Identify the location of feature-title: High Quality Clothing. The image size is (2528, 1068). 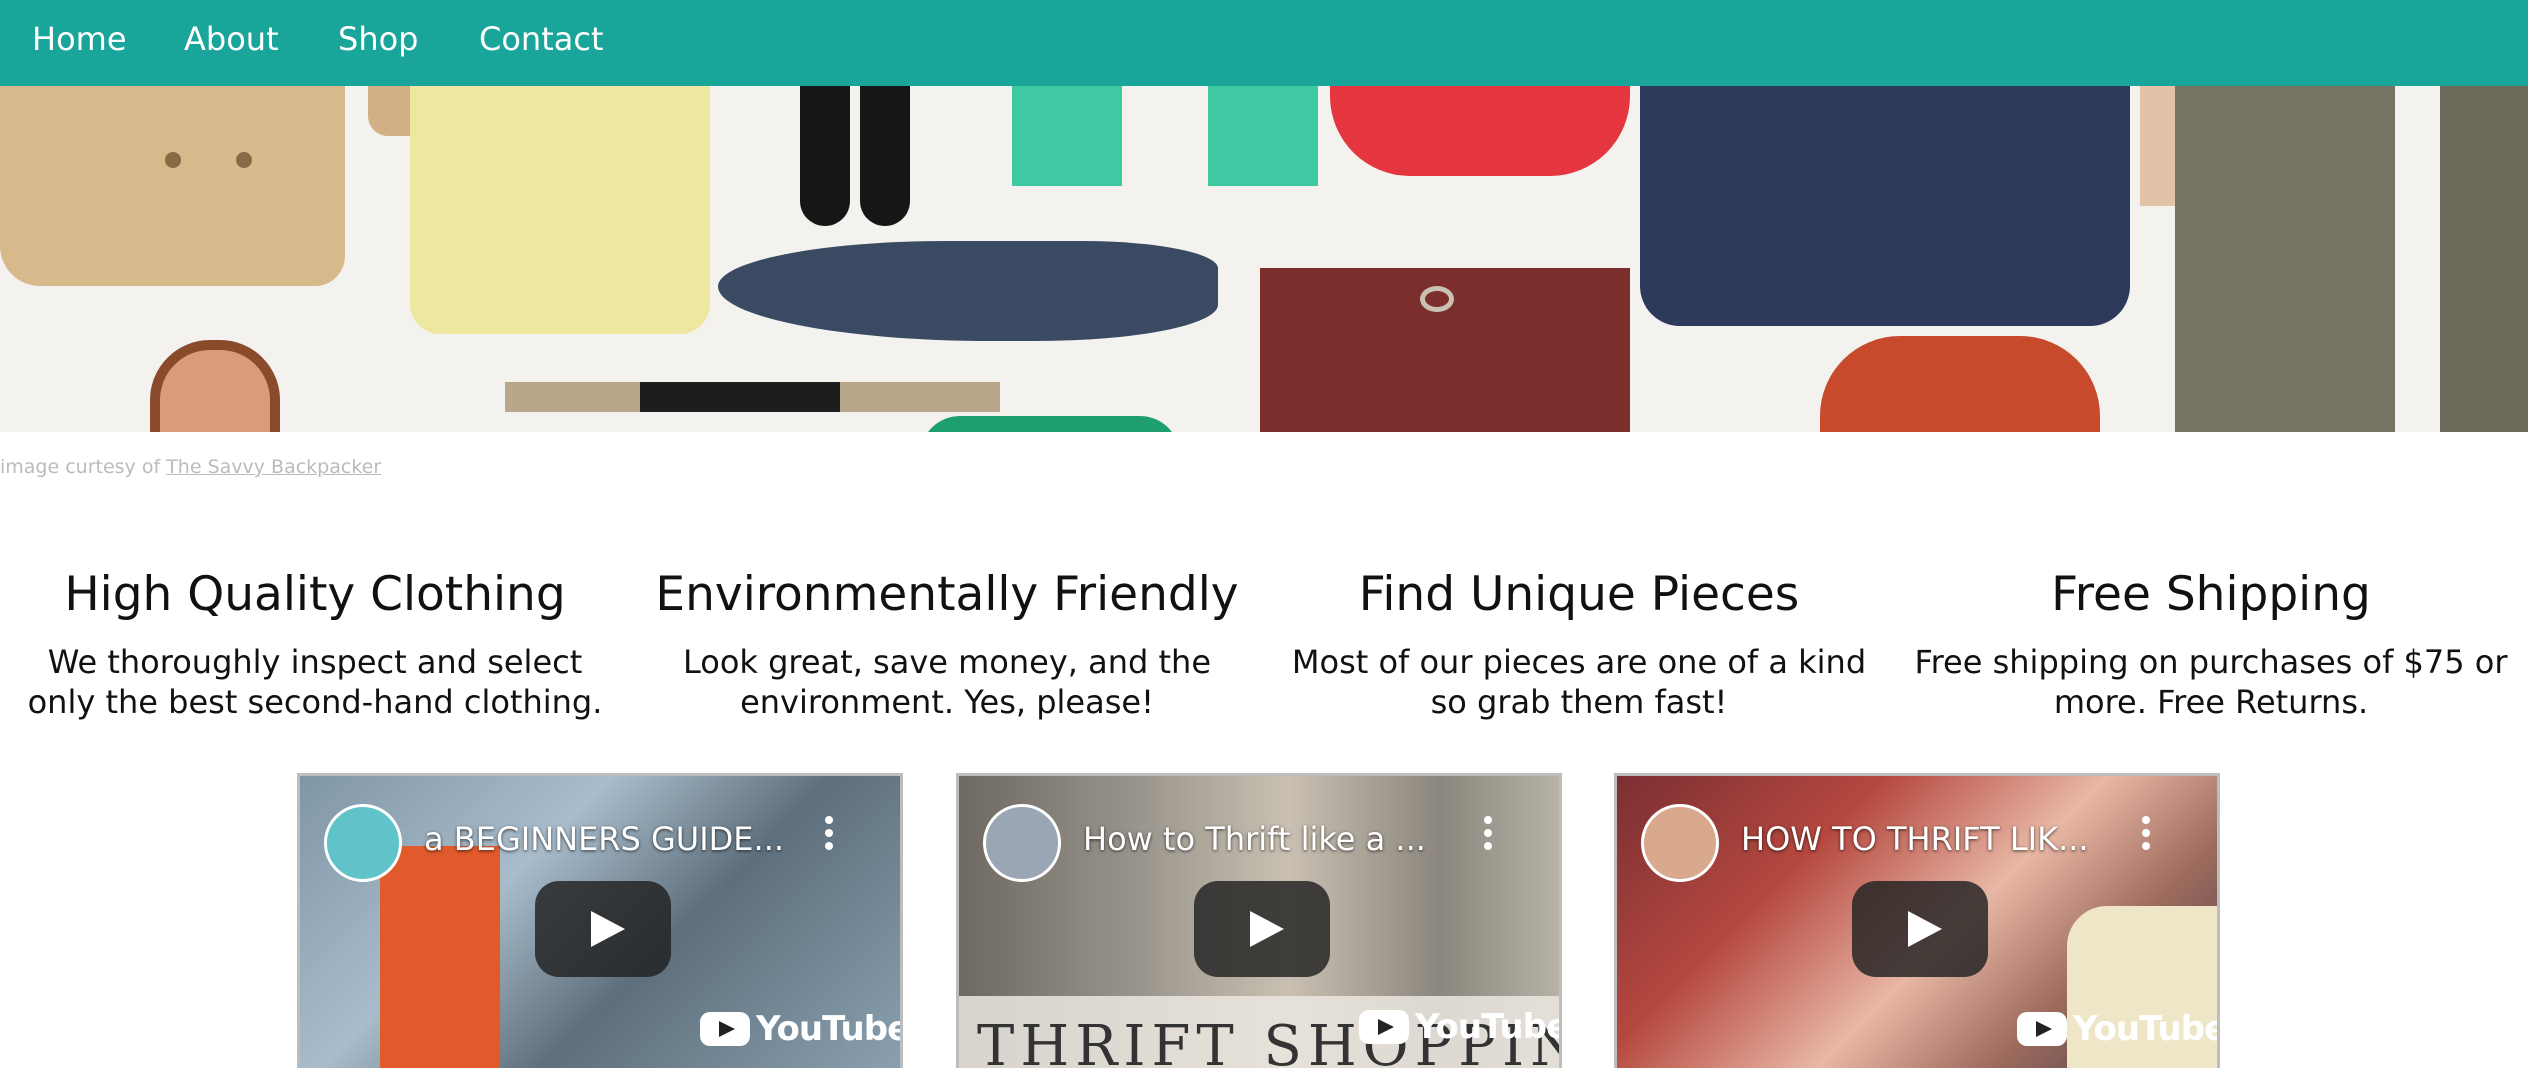
(315, 594).